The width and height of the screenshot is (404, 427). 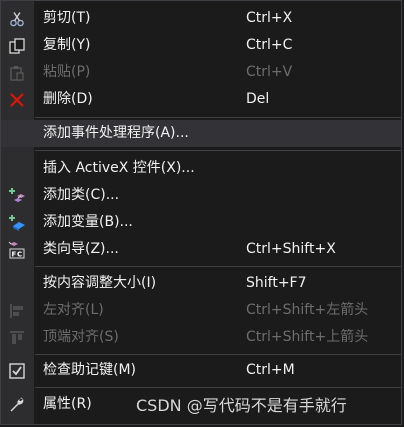 What do you see at coordinates (201, 370) in the screenshot?
I see `menu-item-check-mnemonics: 检查助记键(M) Ctrl+M` at bounding box center [201, 370].